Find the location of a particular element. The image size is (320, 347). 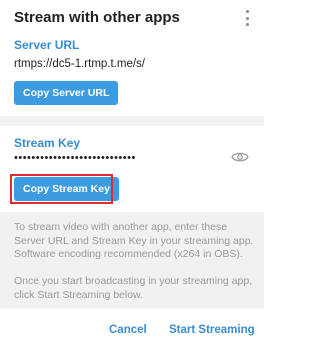

stream-key-value: •••••••••••••••••••••••••••• is located at coordinates (75, 158).